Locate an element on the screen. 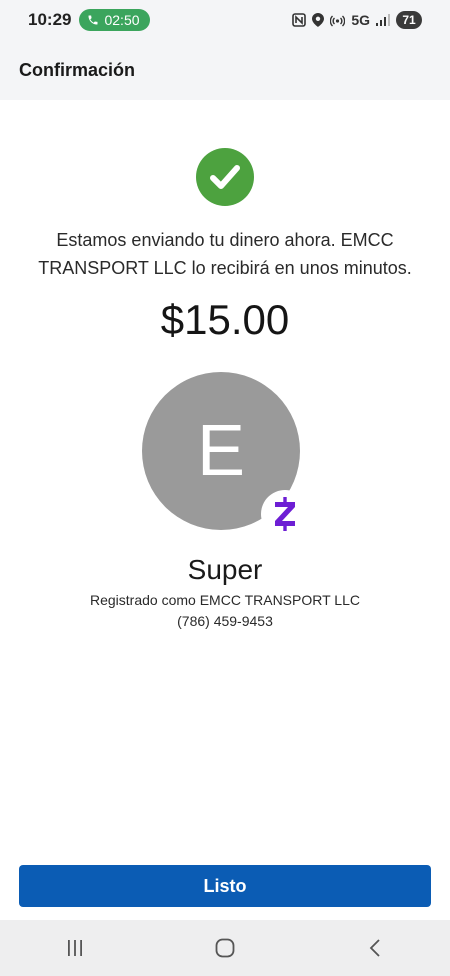 The height and width of the screenshot is (976, 450). recent-apps-icon is located at coordinates (75, 948).